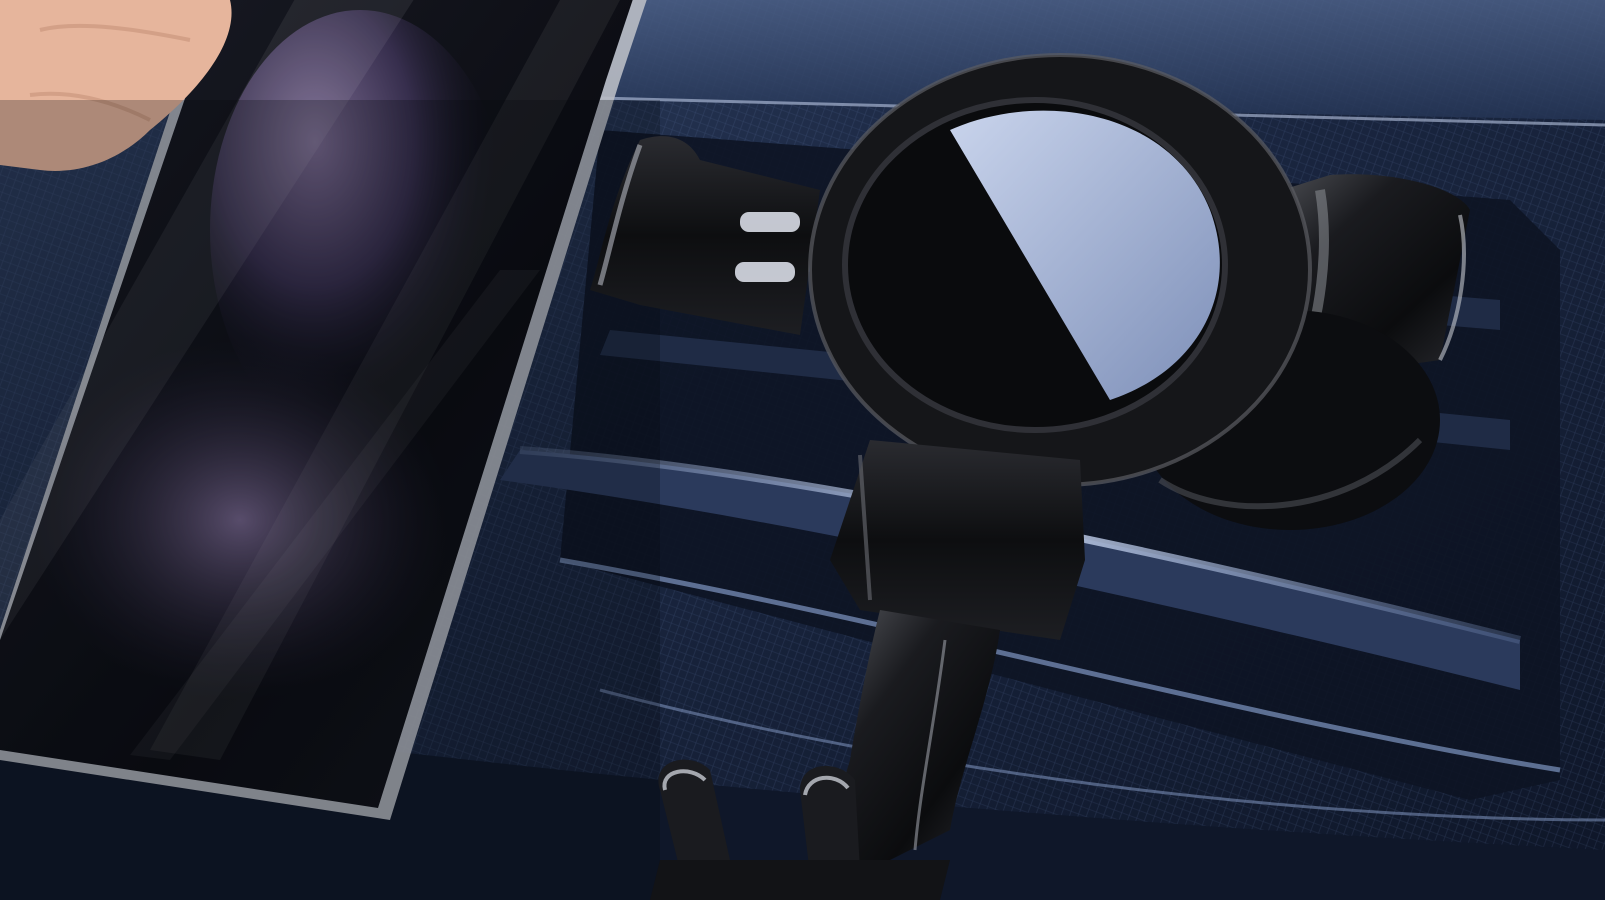 Image resolution: width=1605 pixels, height=900 pixels. What do you see at coordinates (957, 540) in the screenshot?
I see `holder-neck` at bounding box center [957, 540].